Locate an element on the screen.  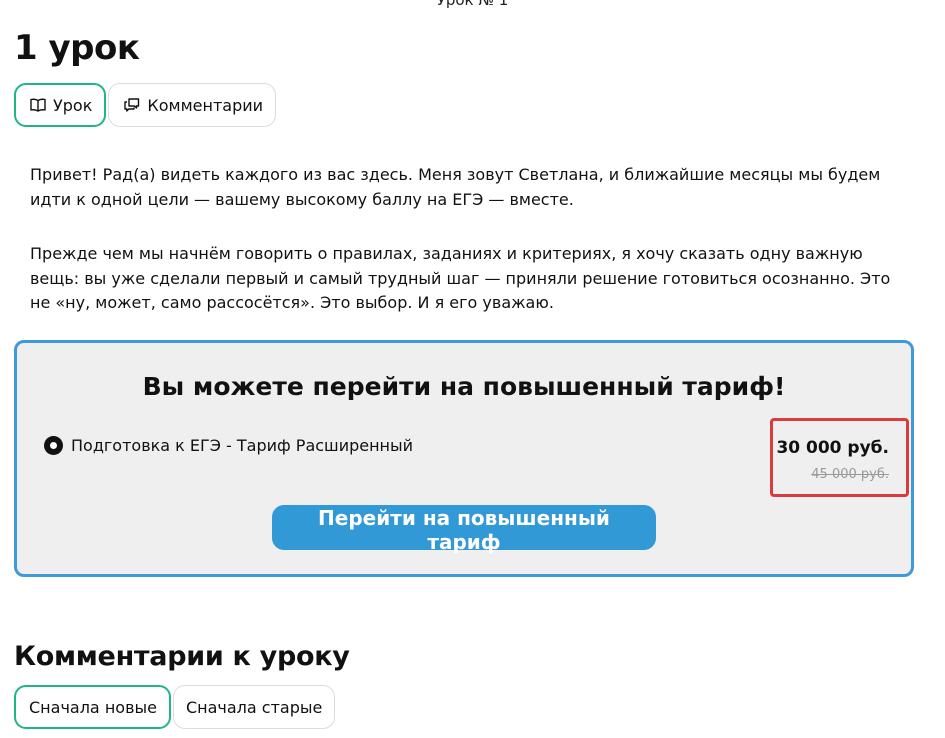
price-highlight: 30 000 руб. 45 000 руб. is located at coordinates (839, 457).